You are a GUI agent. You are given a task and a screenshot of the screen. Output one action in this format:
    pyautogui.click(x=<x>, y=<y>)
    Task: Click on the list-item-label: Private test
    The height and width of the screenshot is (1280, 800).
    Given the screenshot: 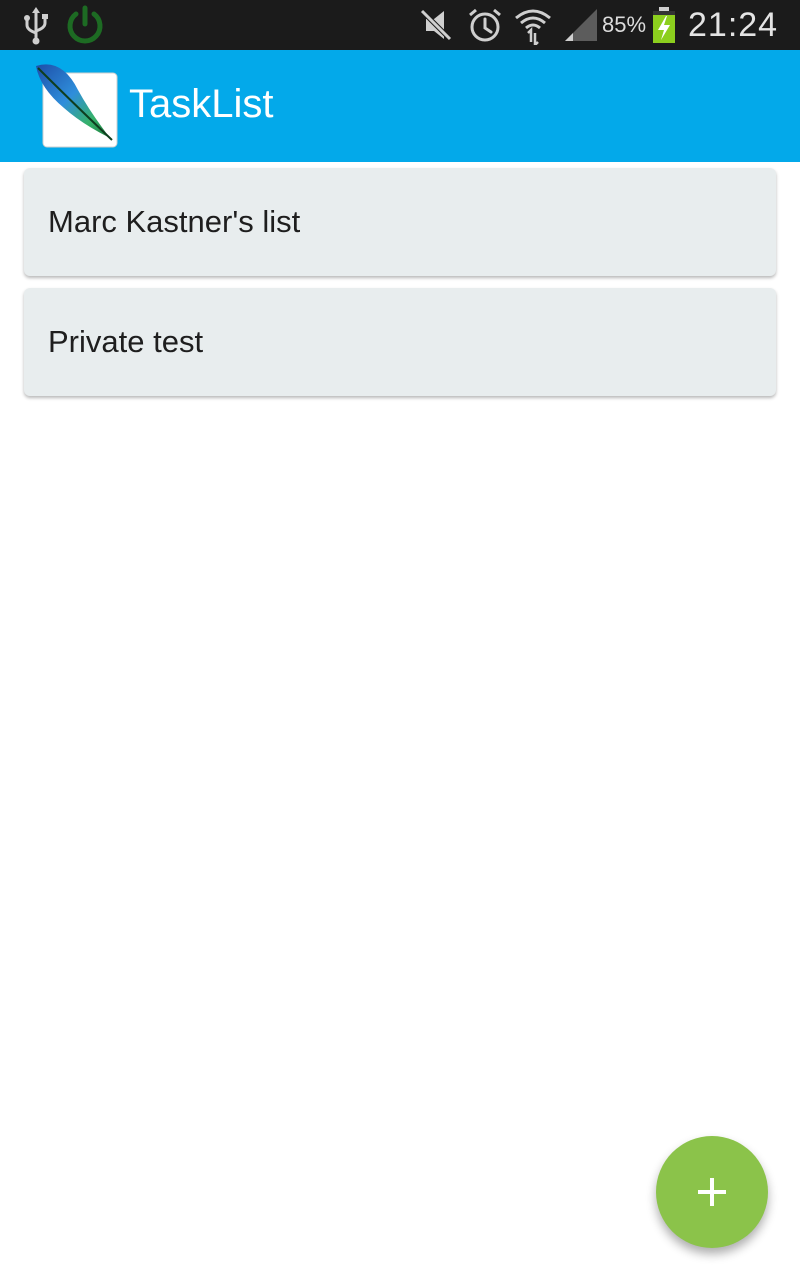 What is the action you would take?
    pyautogui.click(x=126, y=341)
    